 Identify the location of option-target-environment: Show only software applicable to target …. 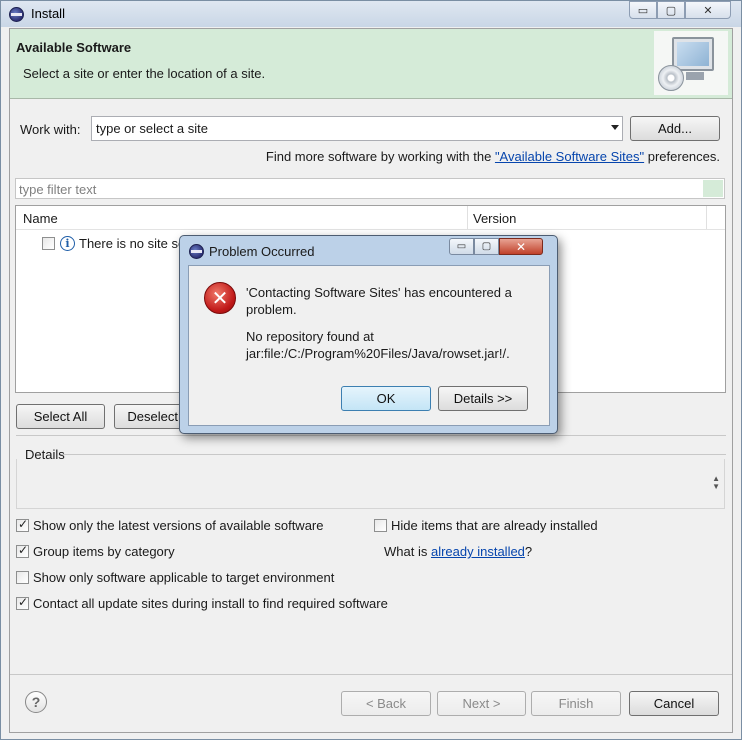
(175, 577).